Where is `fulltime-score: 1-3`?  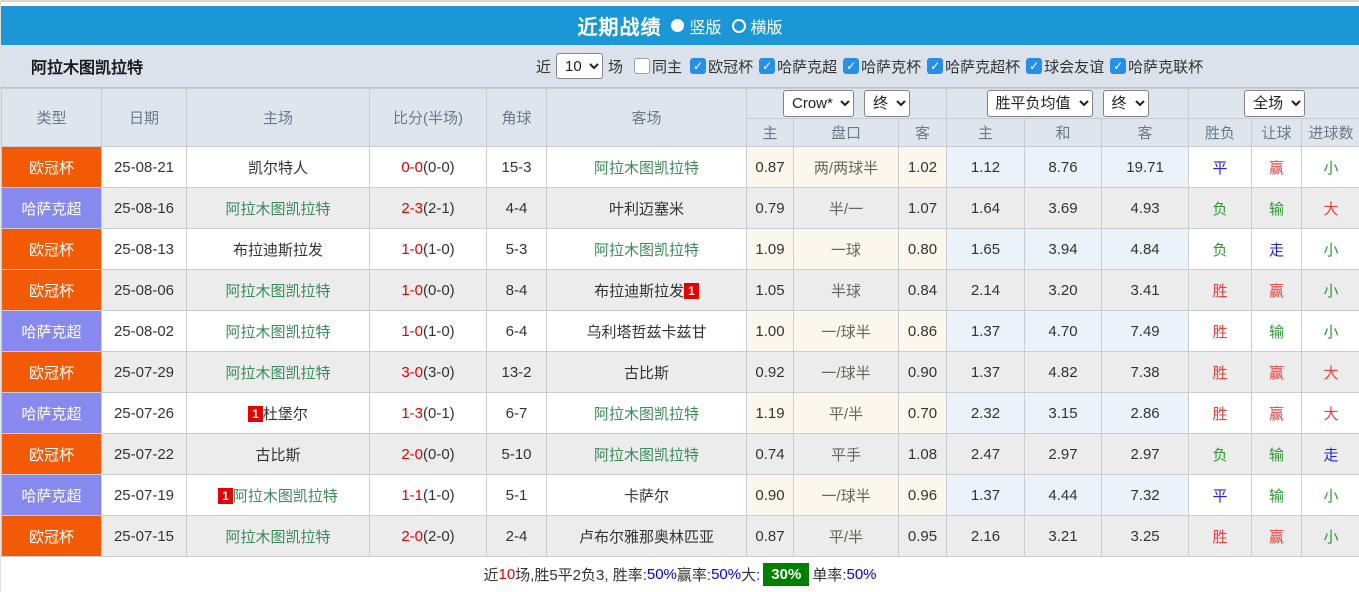 fulltime-score: 1-3 is located at coordinates (412, 413).